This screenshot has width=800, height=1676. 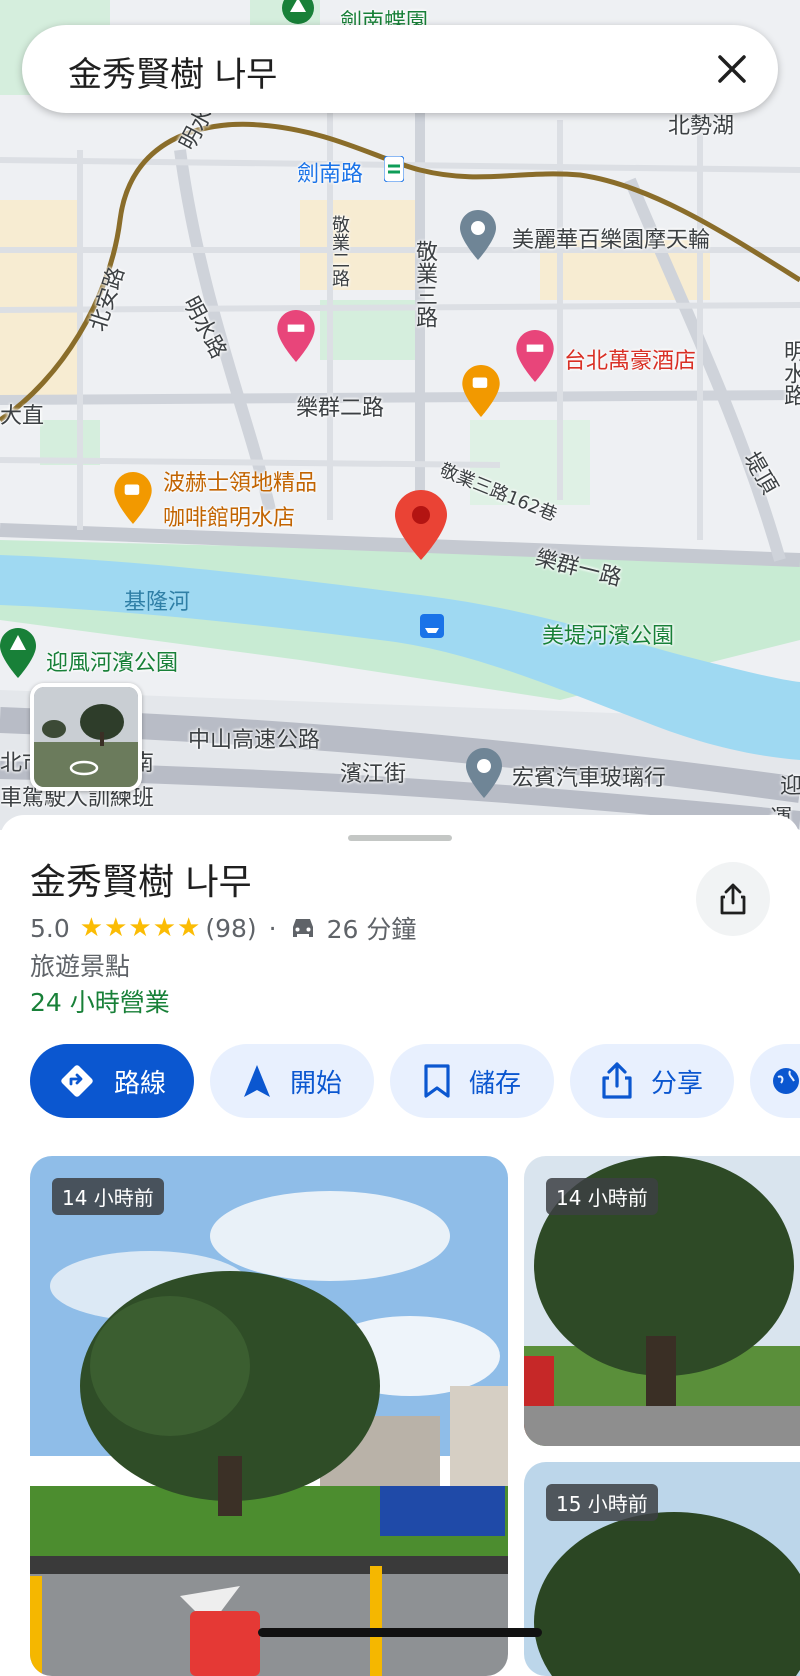 What do you see at coordinates (340, 408) in the screenshot?
I see `map-label: 樂群二路` at bounding box center [340, 408].